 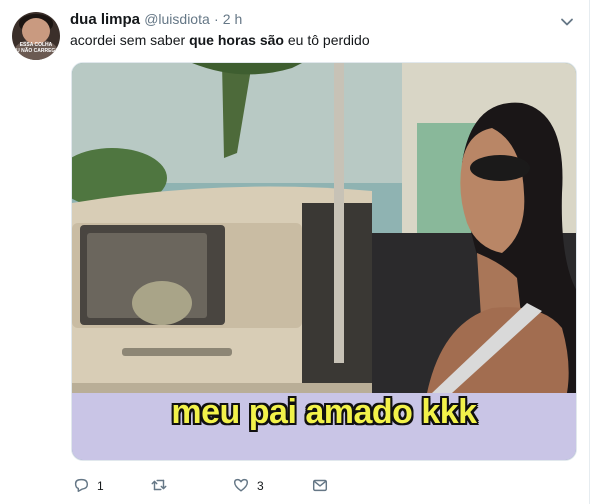 What do you see at coordinates (567, 22) in the screenshot?
I see `chevron-down-icon` at bounding box center [567, 22].